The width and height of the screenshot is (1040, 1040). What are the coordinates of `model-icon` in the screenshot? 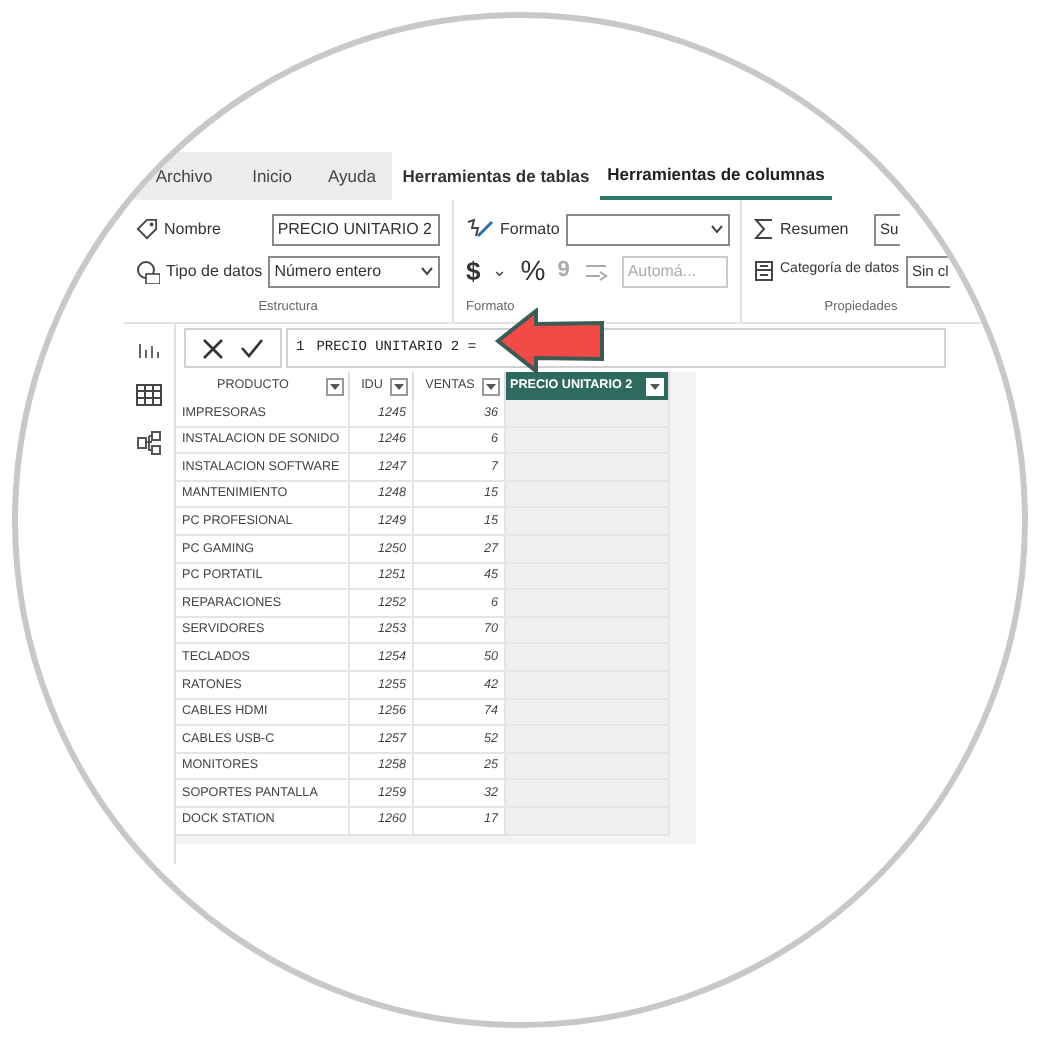 It's located at (149, 443).